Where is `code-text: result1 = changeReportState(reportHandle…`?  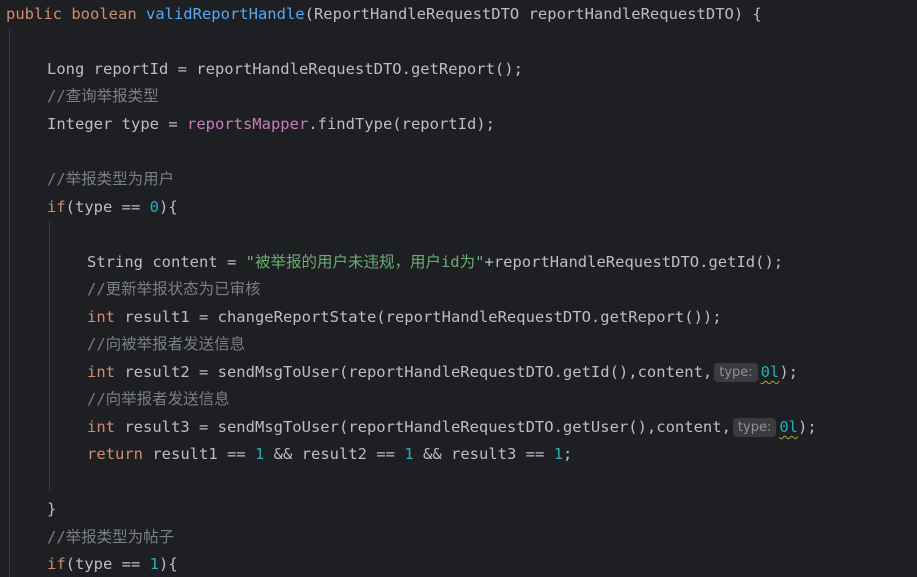
code-text: result1 = changeReportState(reportHandle… is located at coordinates (423, 317).